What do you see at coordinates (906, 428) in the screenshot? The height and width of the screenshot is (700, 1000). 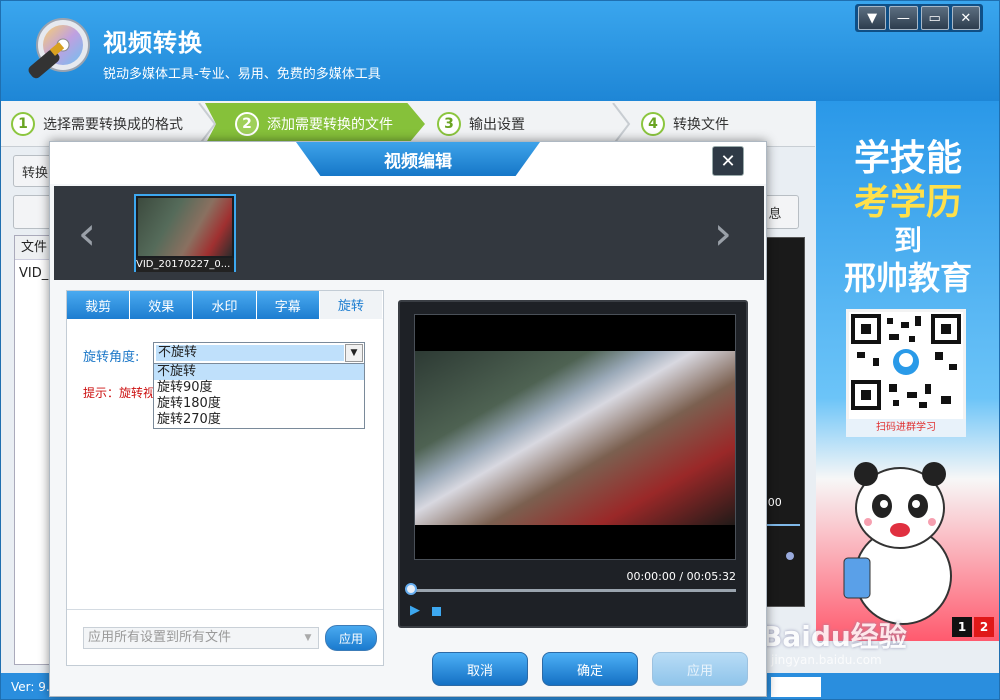 I see `qr-caption: 扫码进群学习` at bounding box center [906, 428].